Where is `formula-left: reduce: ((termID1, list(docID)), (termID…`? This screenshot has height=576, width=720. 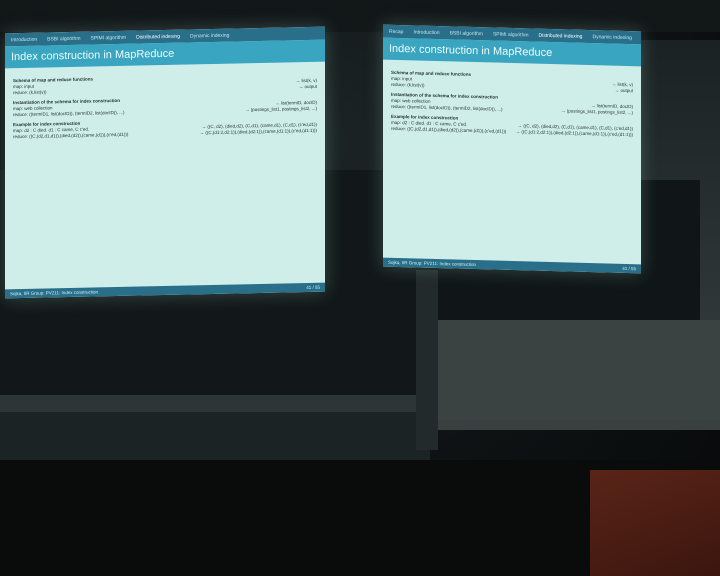 formula-left: reduce: ((termID1, list(docID)), (termID… is located at coordinates (69, 113).